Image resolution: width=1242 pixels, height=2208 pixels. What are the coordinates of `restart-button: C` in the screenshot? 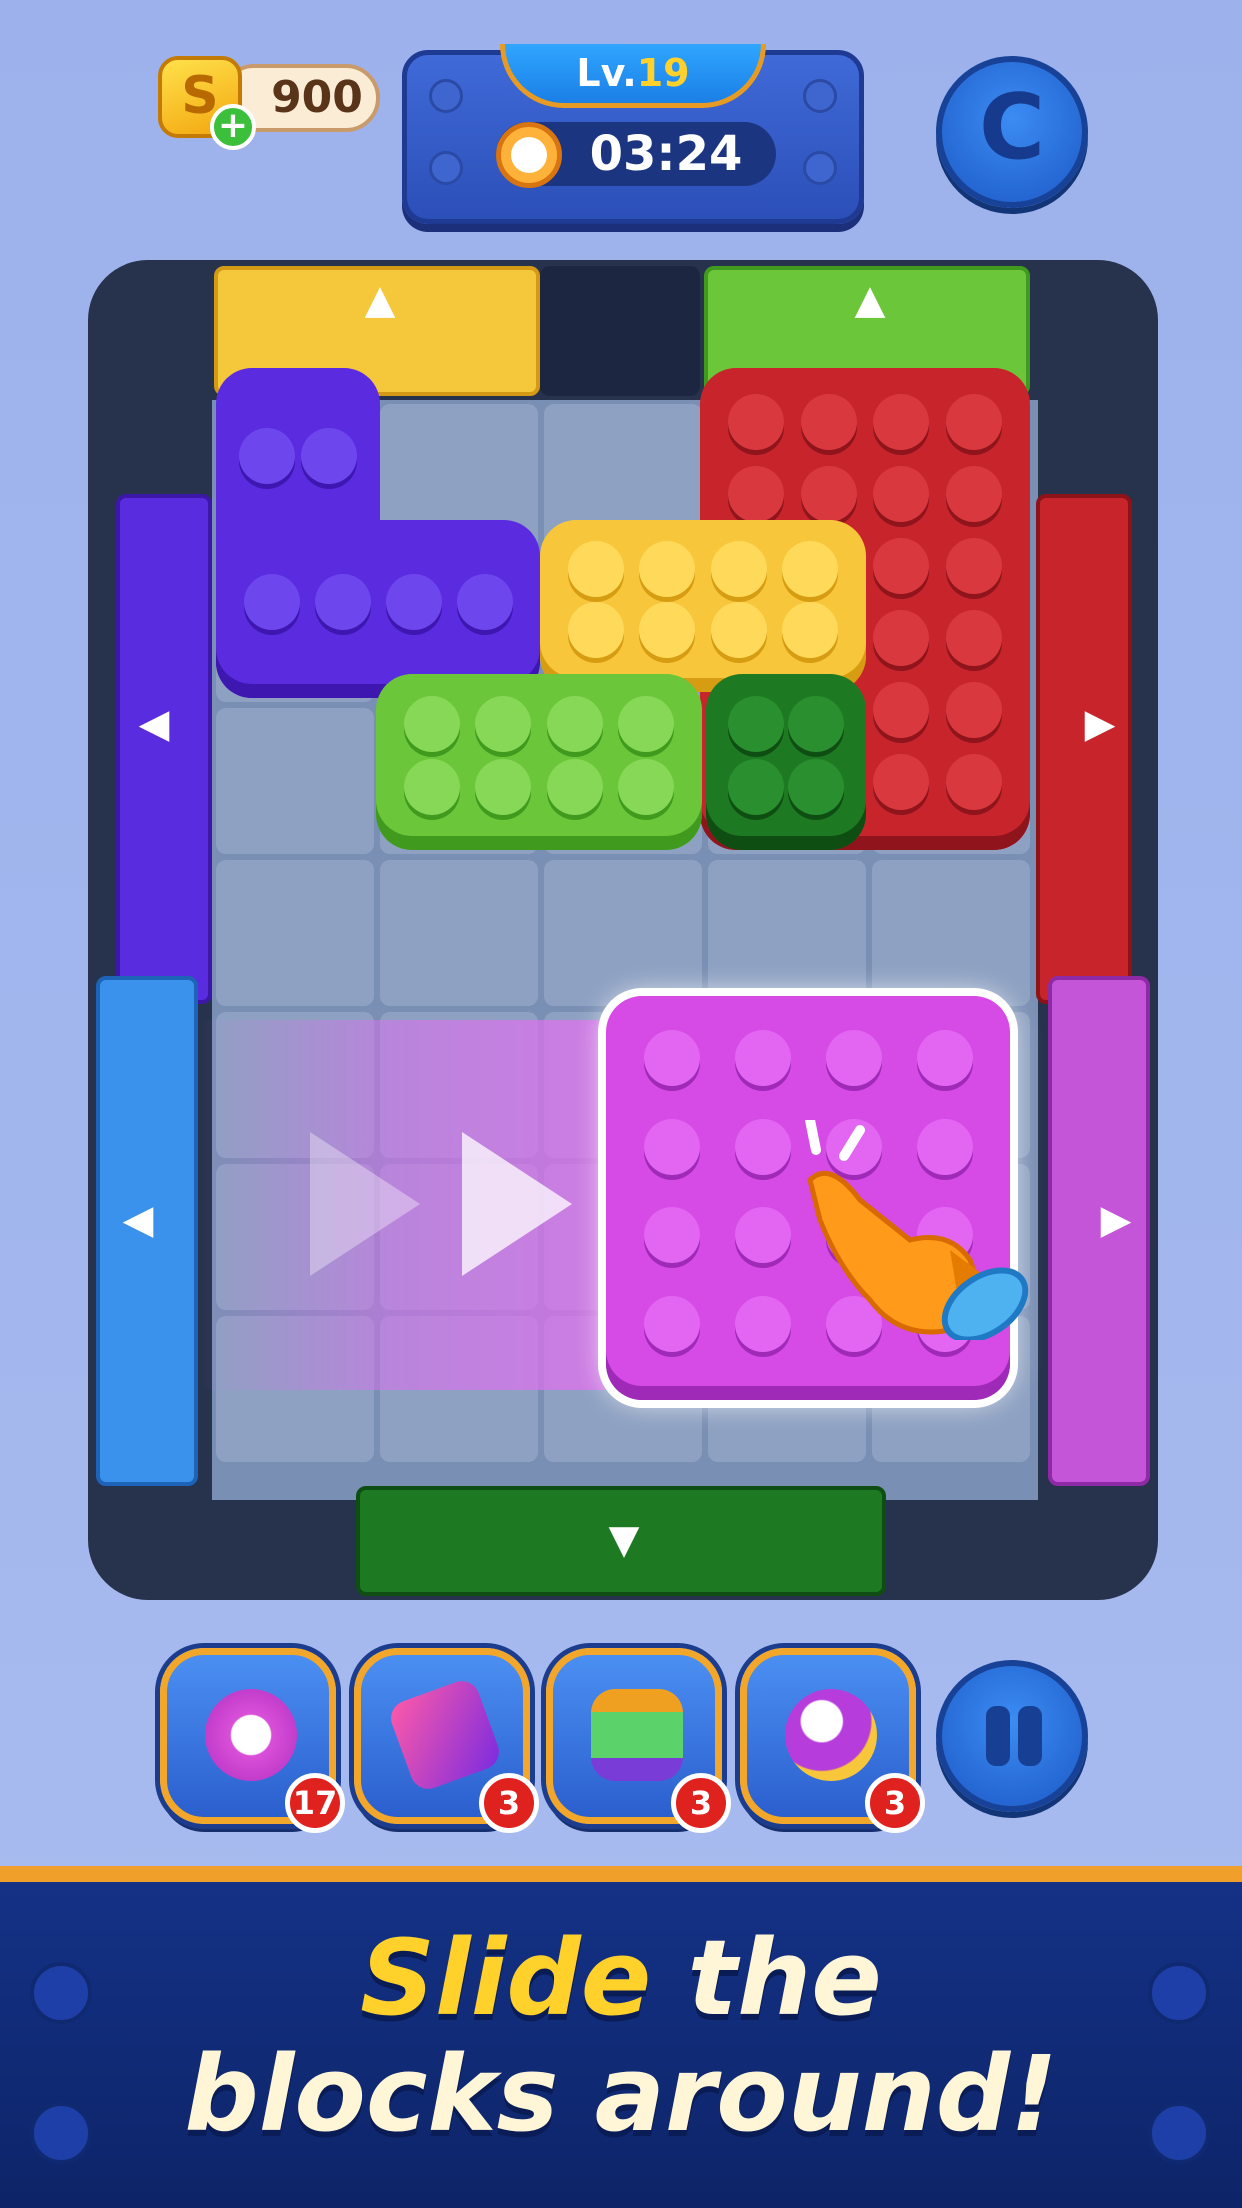 It's located at (1012, 132).